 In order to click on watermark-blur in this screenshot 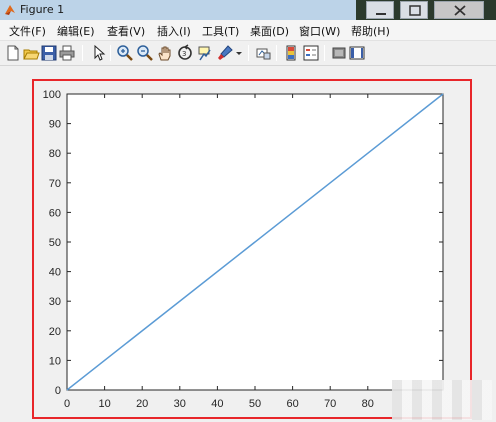, I will do `click(442, 400)`.